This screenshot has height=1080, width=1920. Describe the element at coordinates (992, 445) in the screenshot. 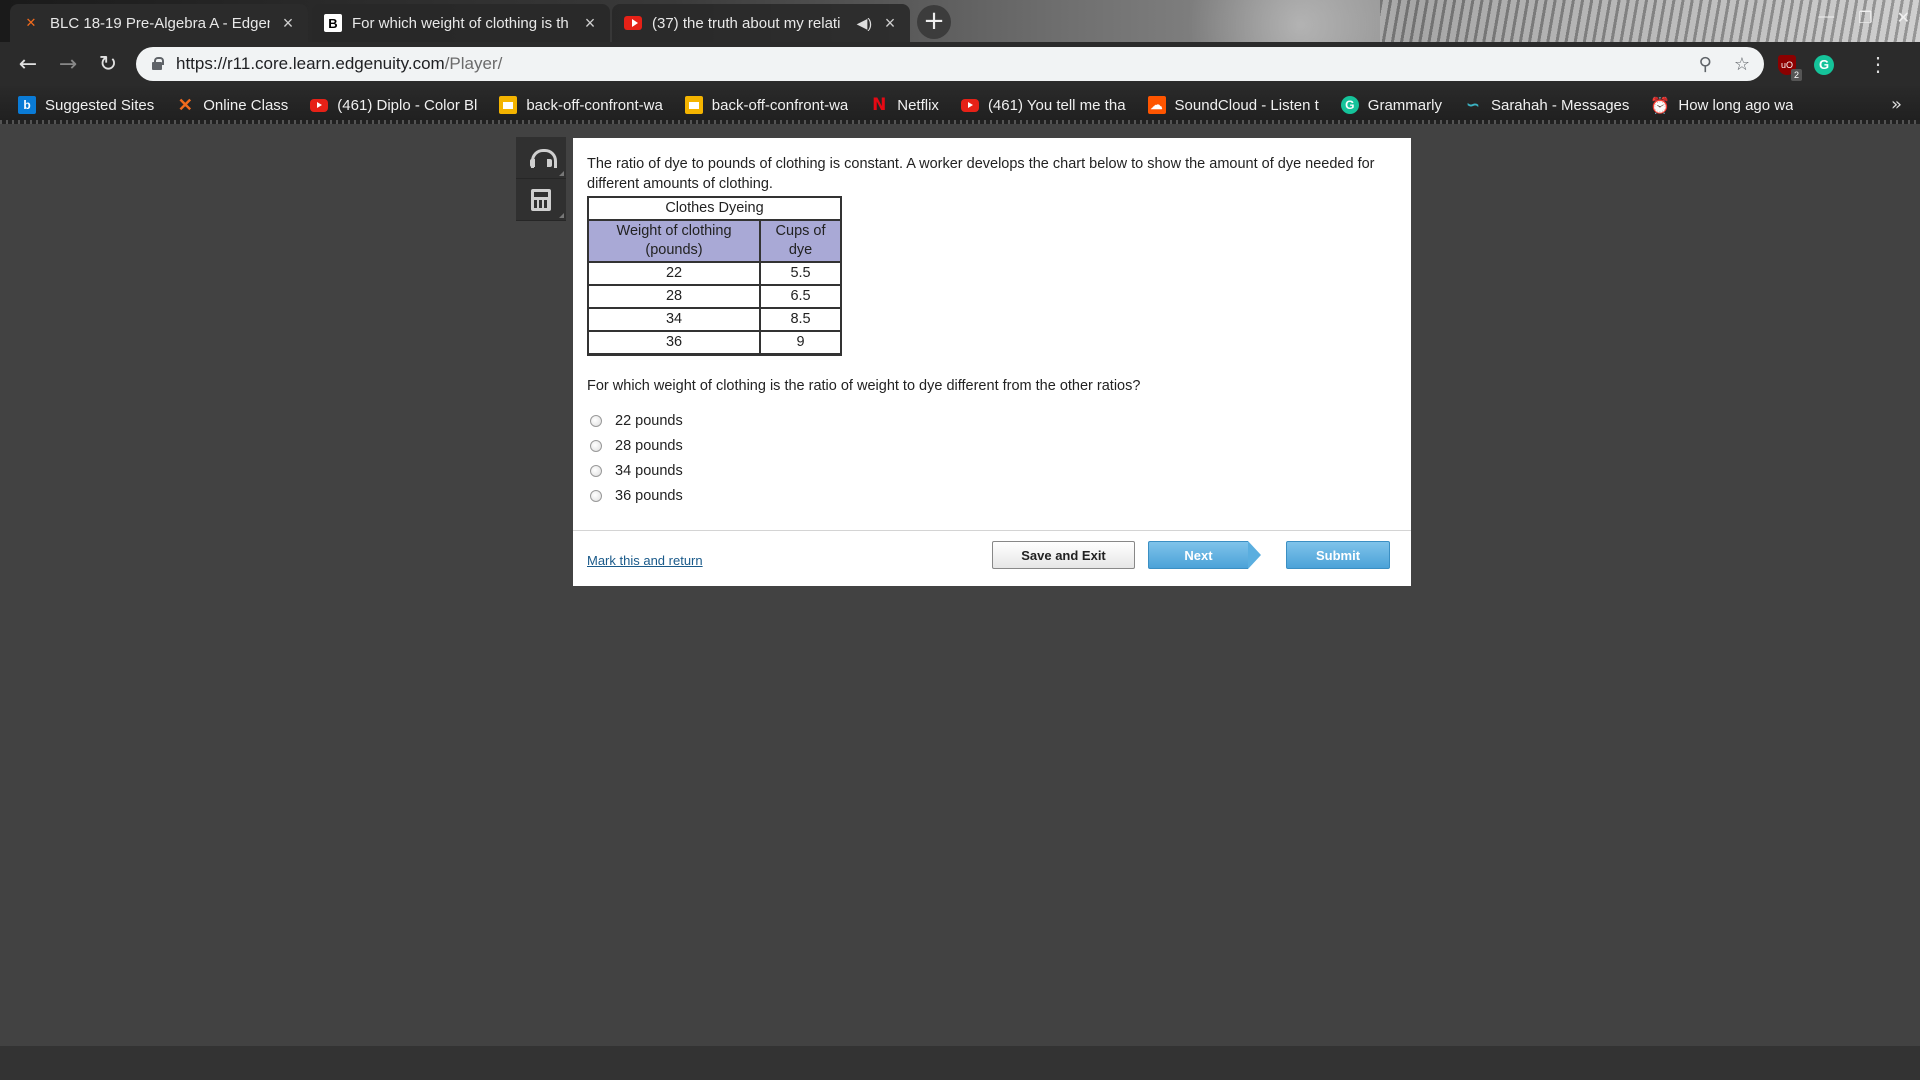

I see `choice-28-pounds: 28 pounds` at that location.